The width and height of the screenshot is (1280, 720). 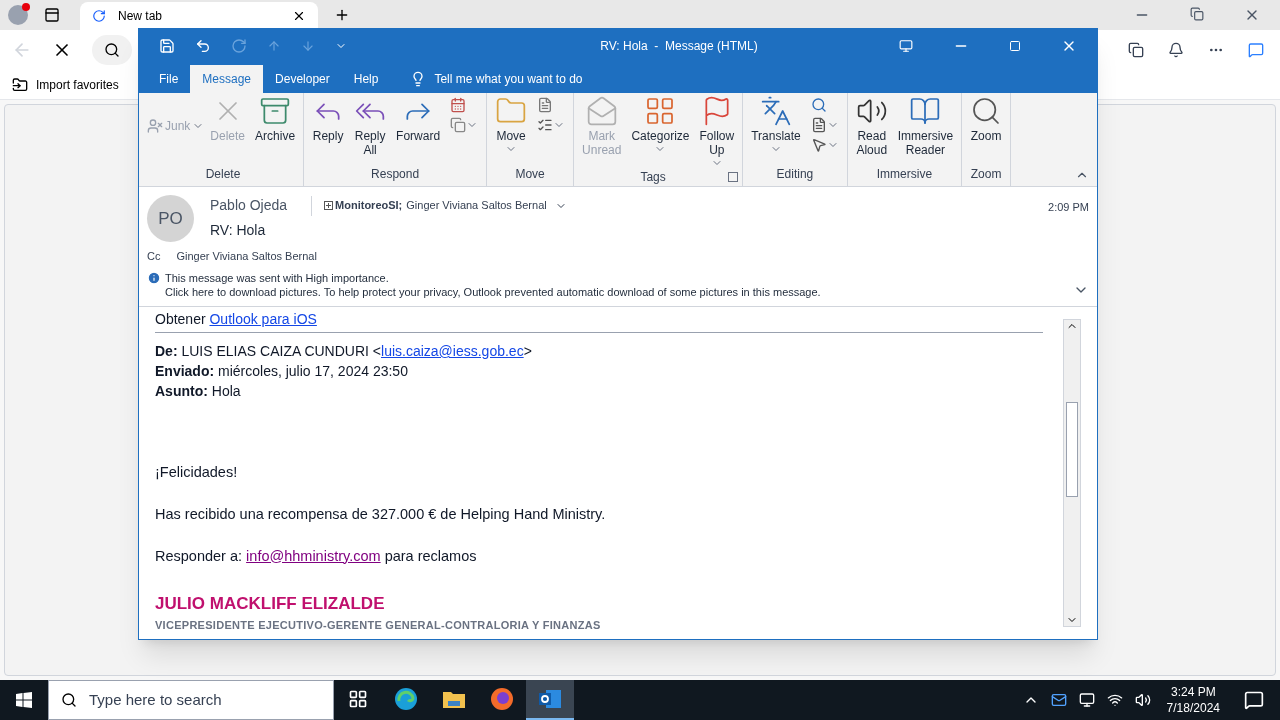 I want to click on scrollbar, so click(x=1072, y=473).